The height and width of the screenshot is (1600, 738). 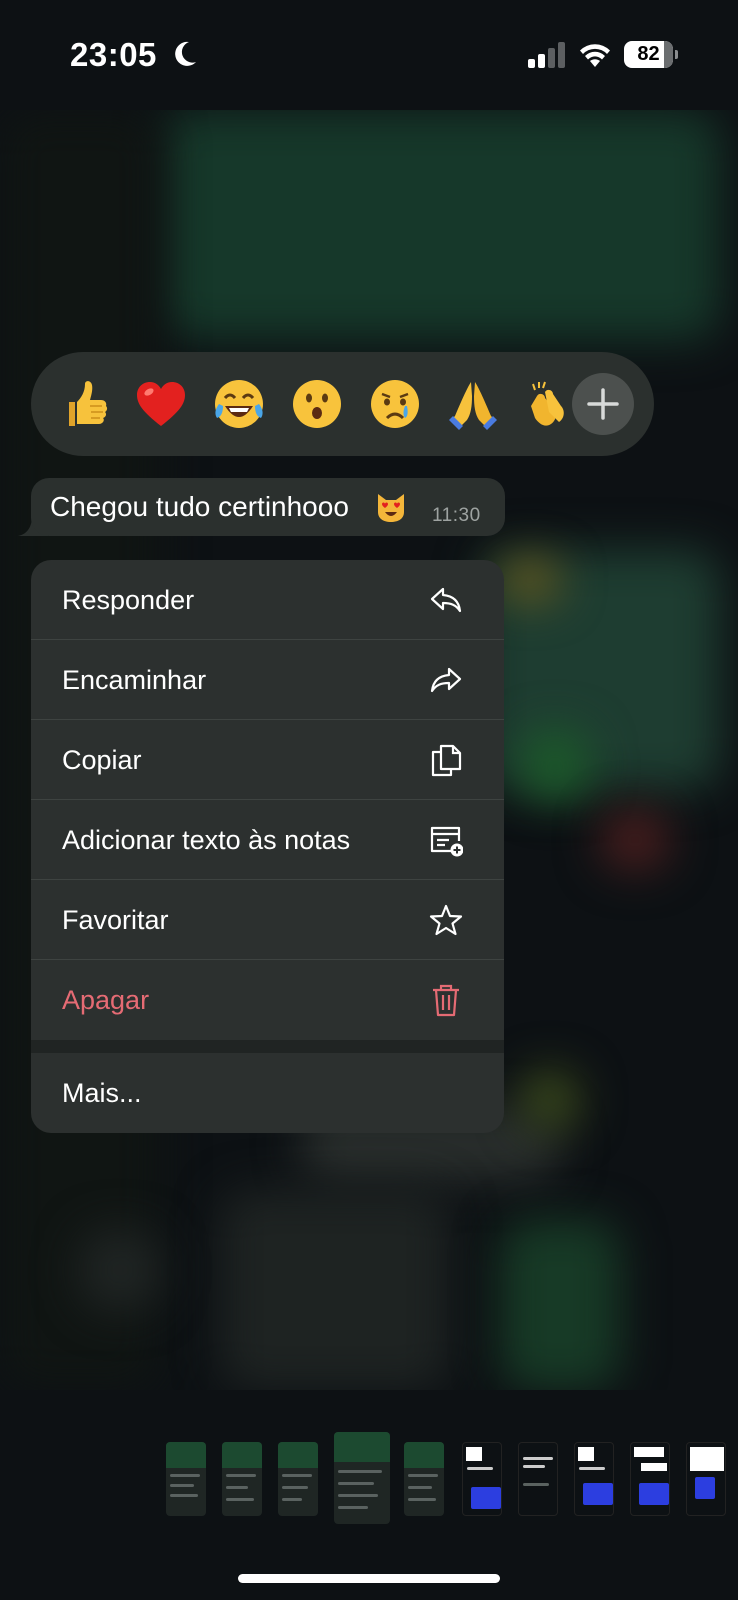 I want to click on menu-item-favorite: Favoritar, so click(x=267, y=920).